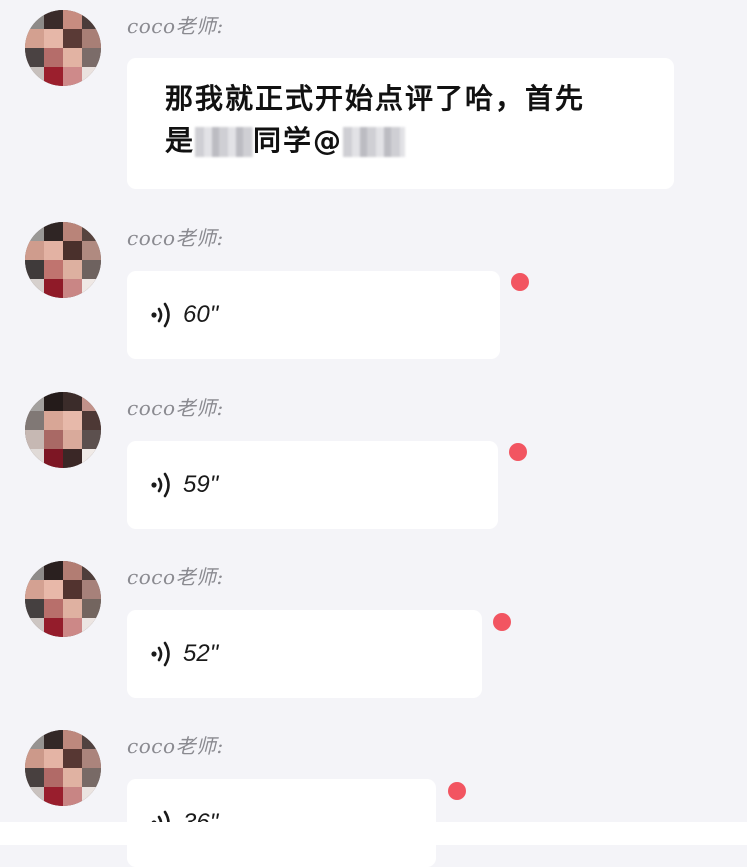 This screenshot has width=747, height=867. Describe the element at coordinates (201, 653) in the screenshot. I see `voice-duration: 52"` at that location.